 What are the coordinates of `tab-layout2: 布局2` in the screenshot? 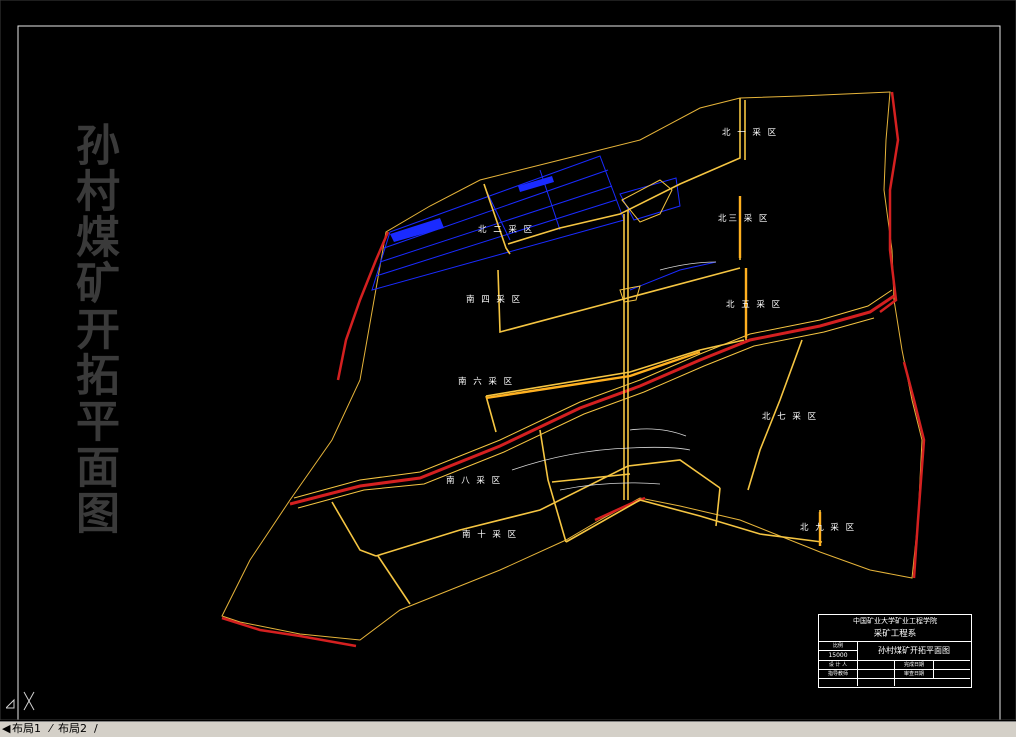 It's located at (72, 729).